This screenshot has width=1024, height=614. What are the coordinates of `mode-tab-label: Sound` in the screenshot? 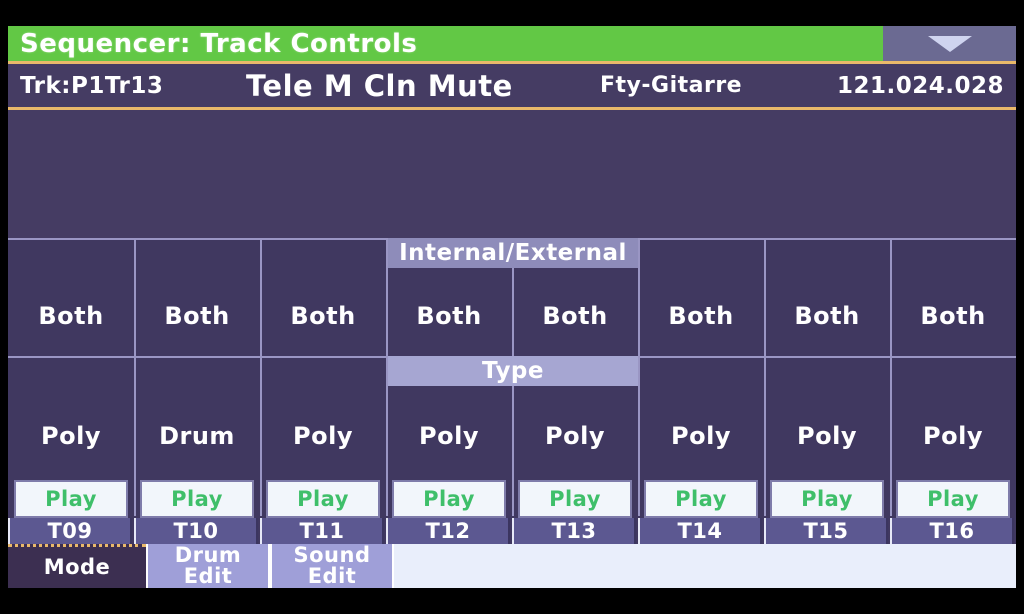 It's located at (332, 554).